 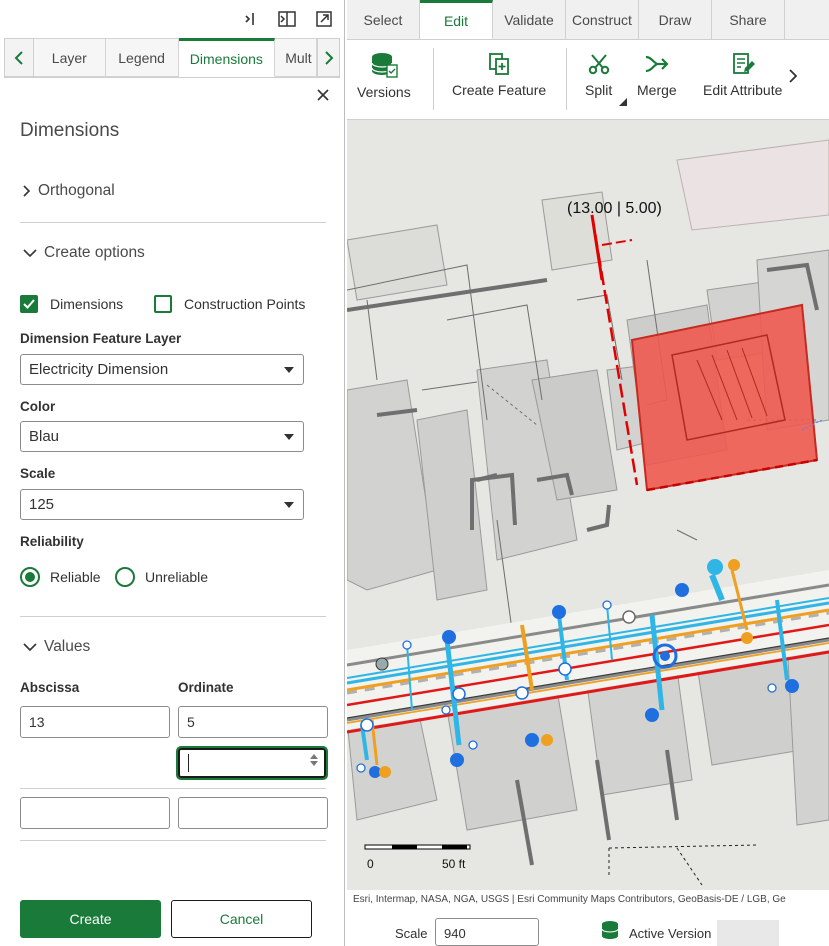 I want to click on scale-label: Scale, so click(x=38, y=473).